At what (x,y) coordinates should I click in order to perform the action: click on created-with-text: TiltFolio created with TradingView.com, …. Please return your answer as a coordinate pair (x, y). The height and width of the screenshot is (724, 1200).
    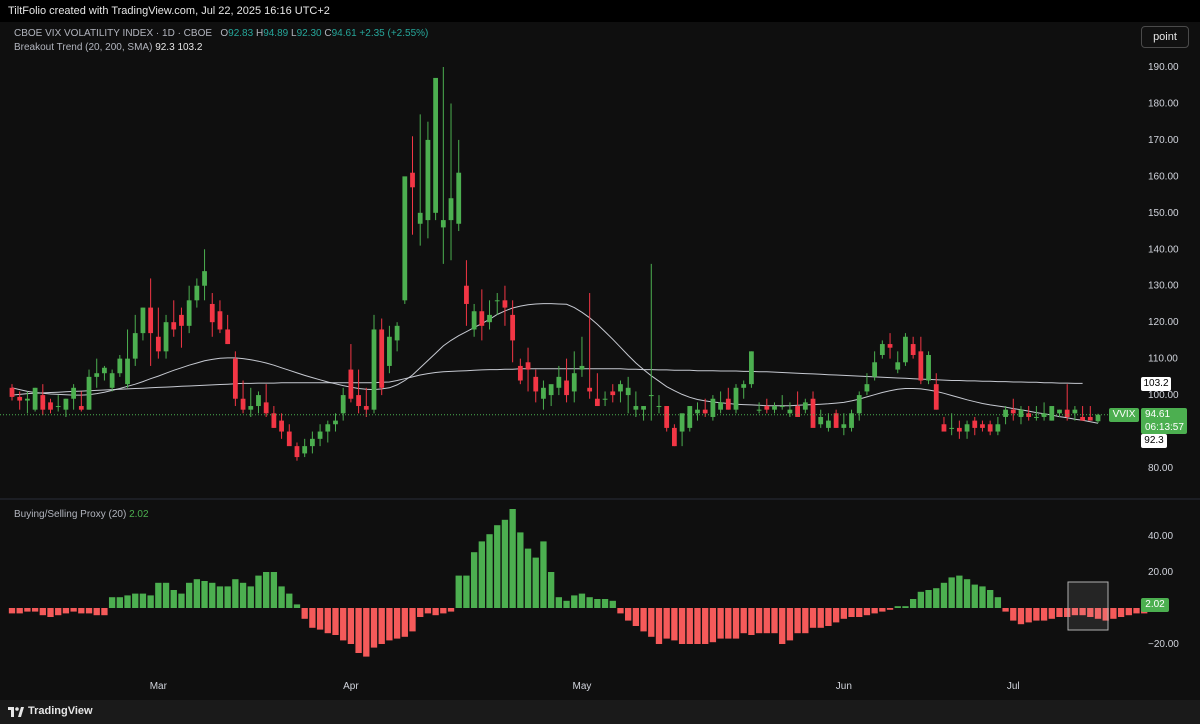
    Looking at the image, I should click on (169, 11).